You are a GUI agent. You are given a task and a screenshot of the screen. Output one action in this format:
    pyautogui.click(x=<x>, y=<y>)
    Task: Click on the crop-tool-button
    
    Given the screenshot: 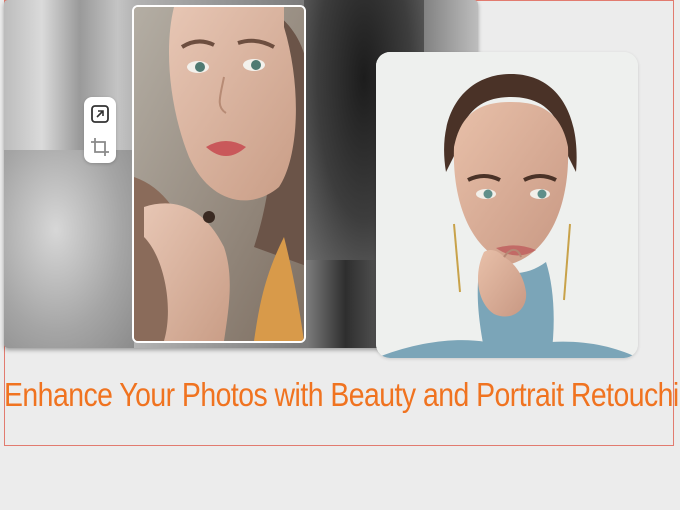 What is the action you would take?
    pyautogui.click(x=100, y=147)
    